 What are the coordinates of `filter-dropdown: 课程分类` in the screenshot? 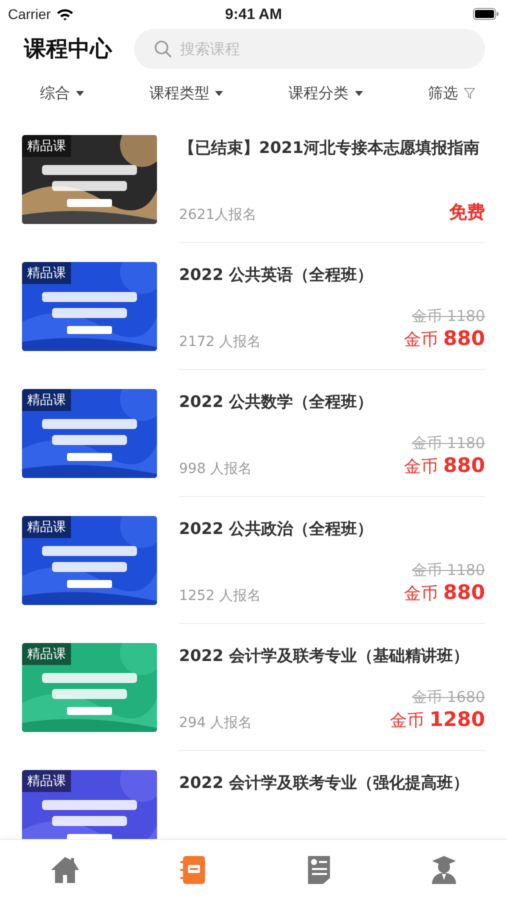 It's located at (325, 93).